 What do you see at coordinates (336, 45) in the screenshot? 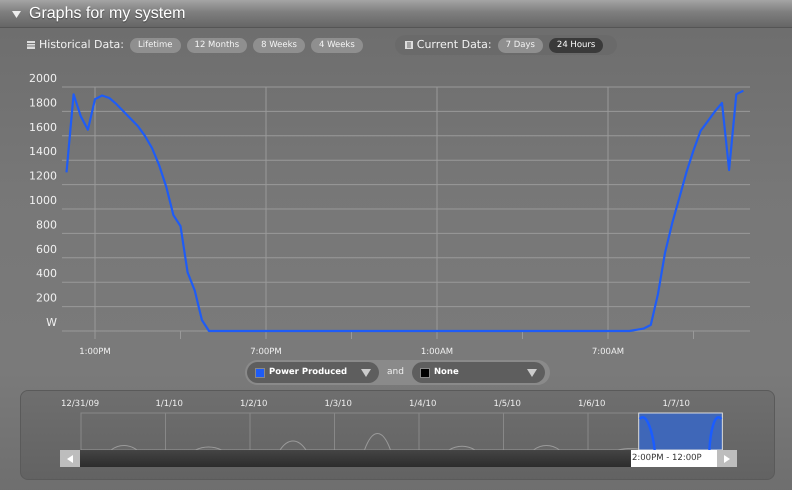
I see `range-button: 4 Weeks` at bounding box center [336, 45].